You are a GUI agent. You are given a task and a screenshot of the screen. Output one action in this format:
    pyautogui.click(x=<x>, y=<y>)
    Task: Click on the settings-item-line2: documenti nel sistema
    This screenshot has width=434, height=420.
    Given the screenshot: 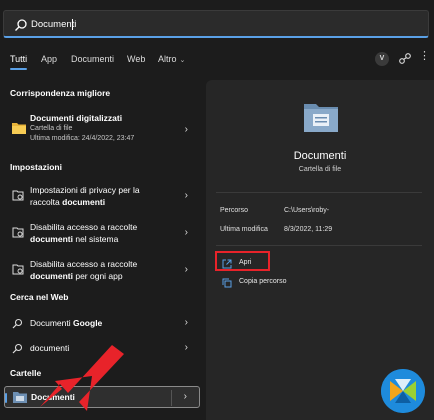 What is the action you would take?
    pyautogui.click(x=74, y=239)
    